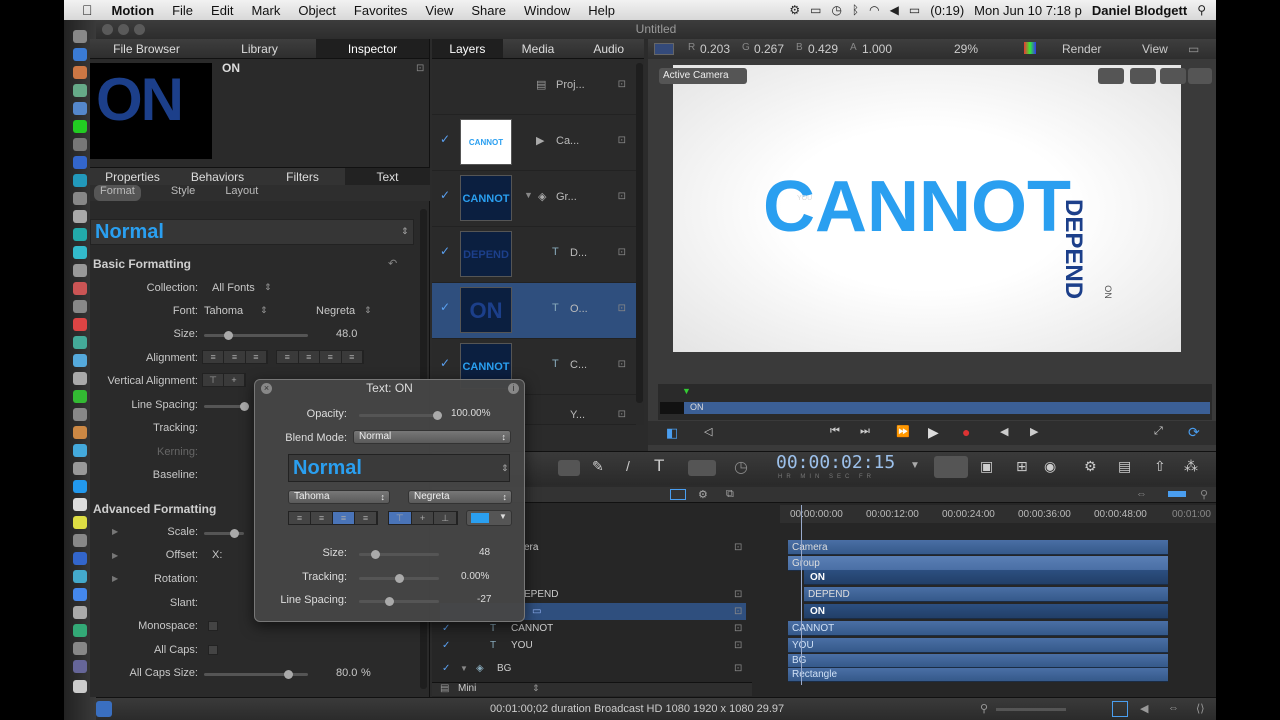 The height and width of the screenshot is (720, 1280). I want to click on audio-icon: ◁, so click(708, 431).